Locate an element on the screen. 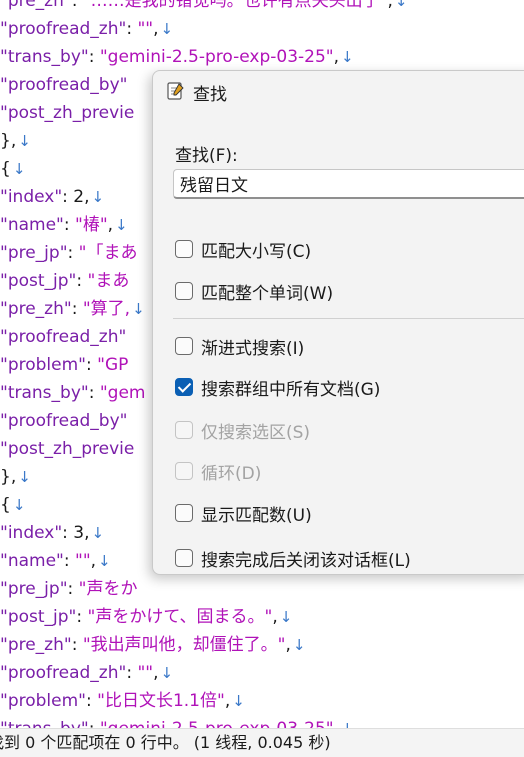 The height and width of the screenshot is (757, 524). code-line: "pre_jp": "「まあ is located at coordinates (69, 253).